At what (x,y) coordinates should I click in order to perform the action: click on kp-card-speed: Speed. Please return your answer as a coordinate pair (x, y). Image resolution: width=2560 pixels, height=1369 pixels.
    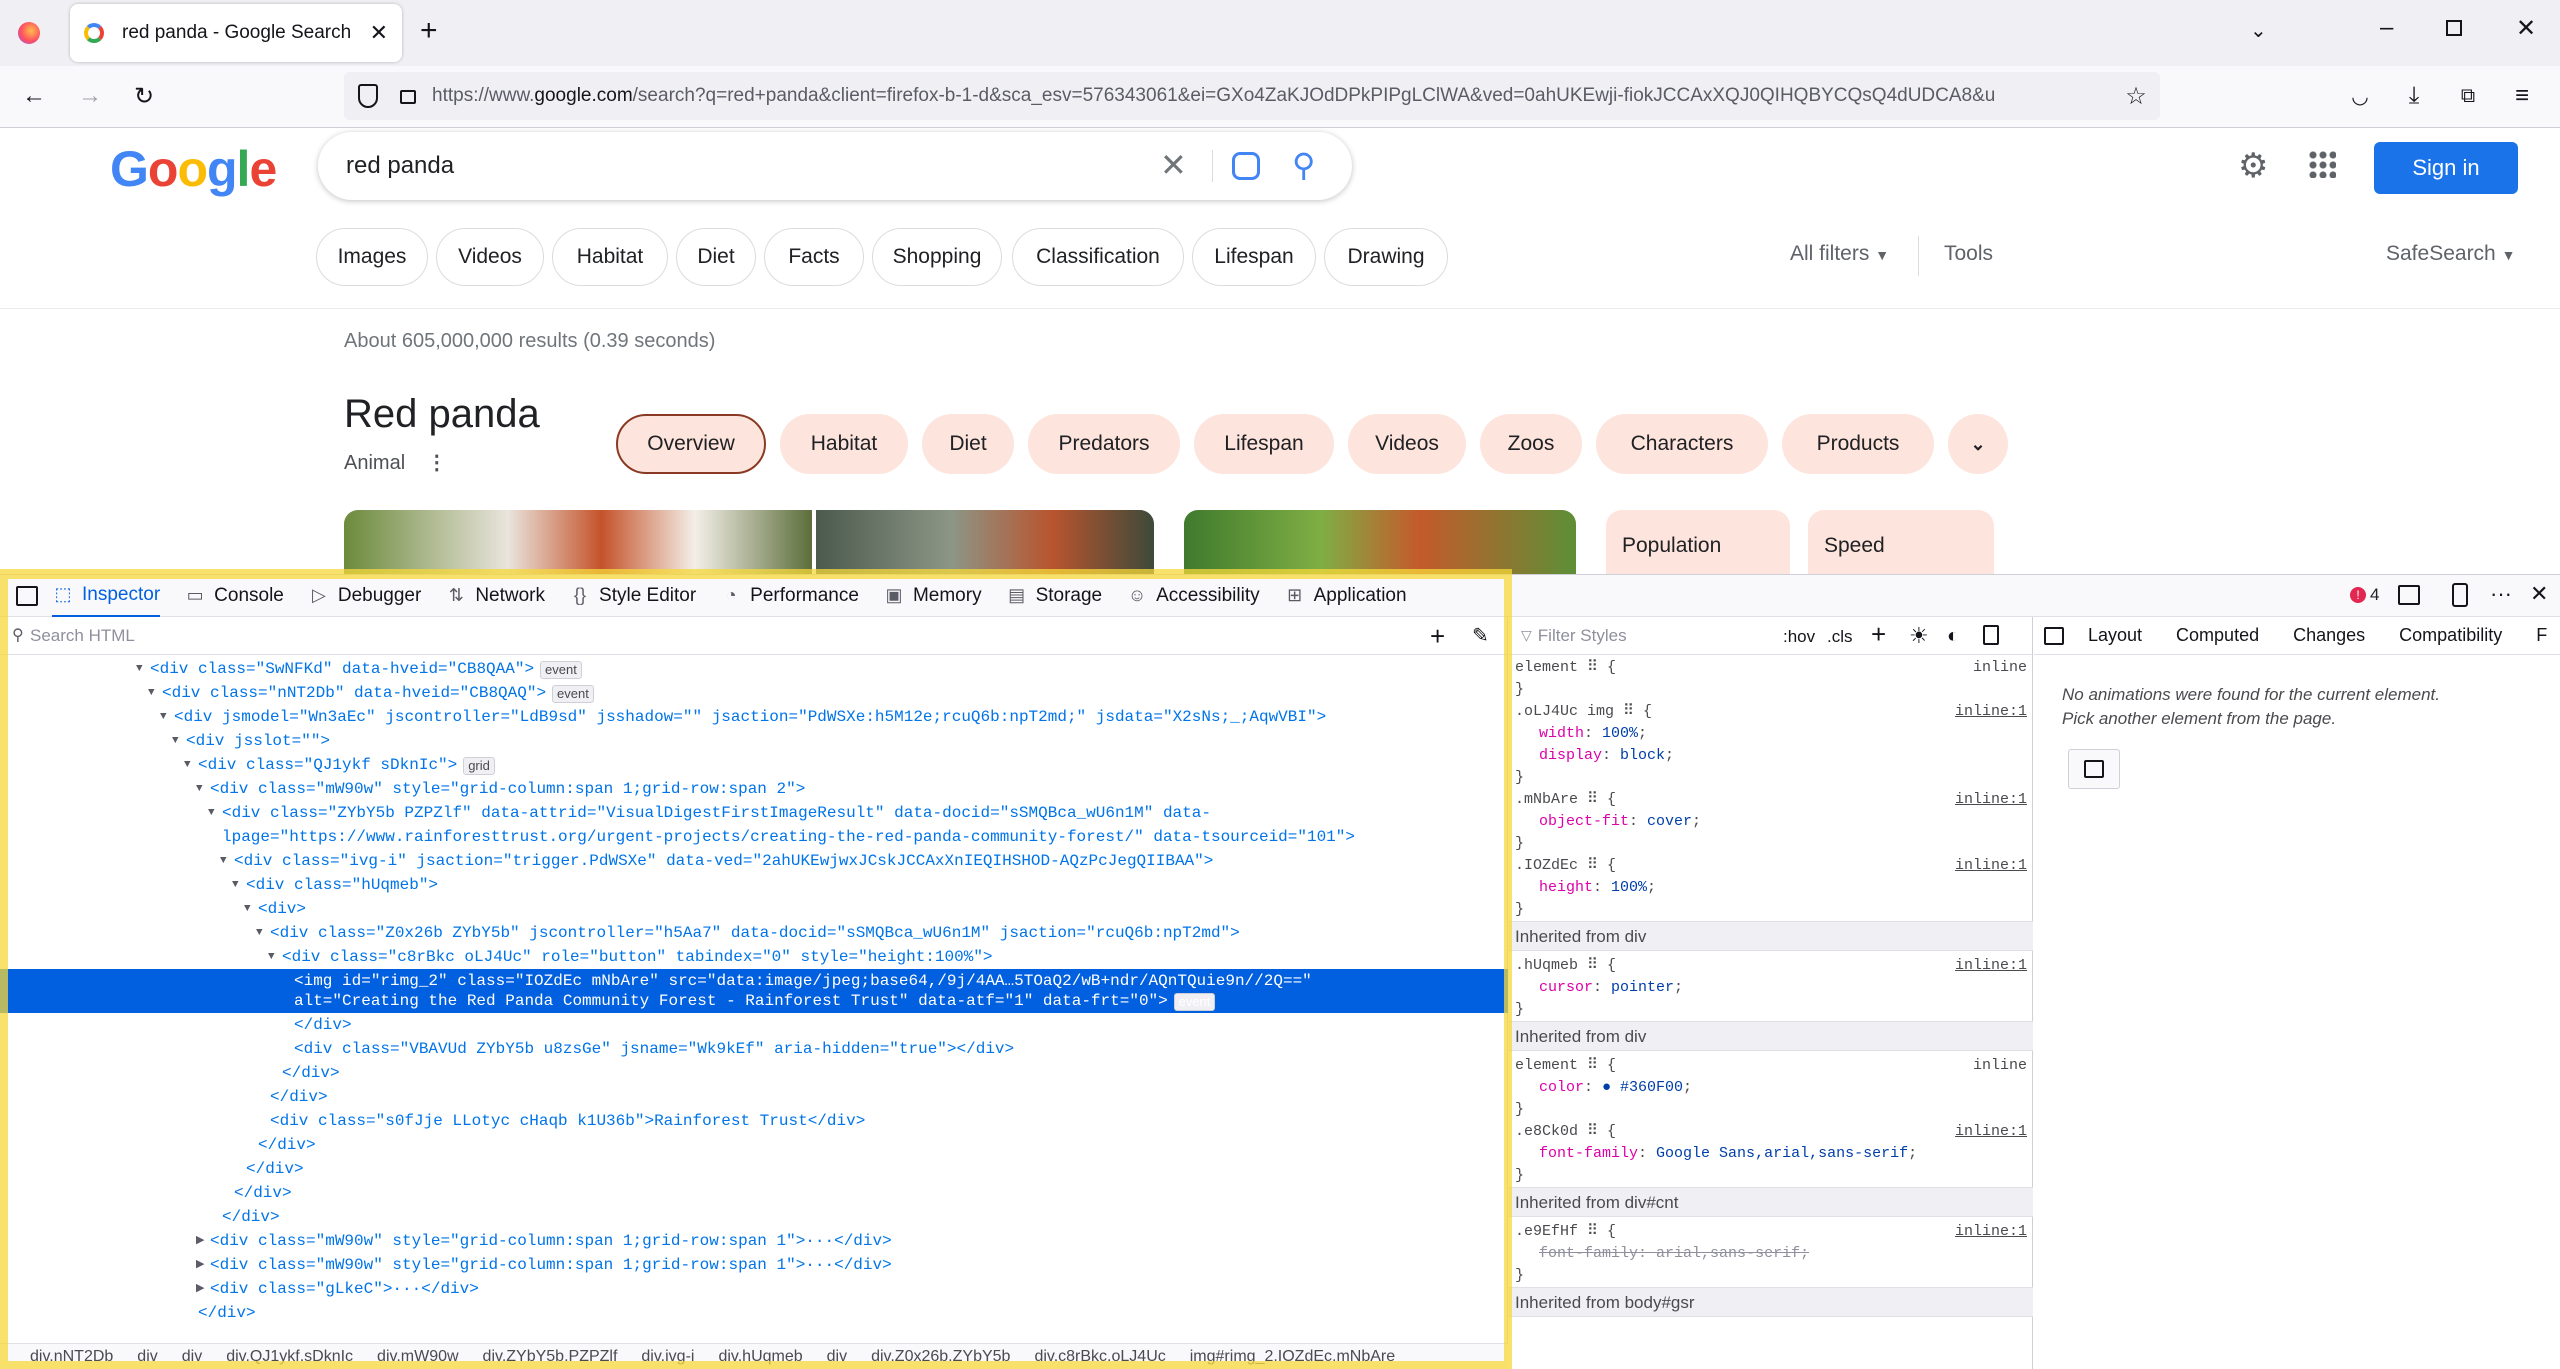
    Looking at the image, I should click on (1901, 542).